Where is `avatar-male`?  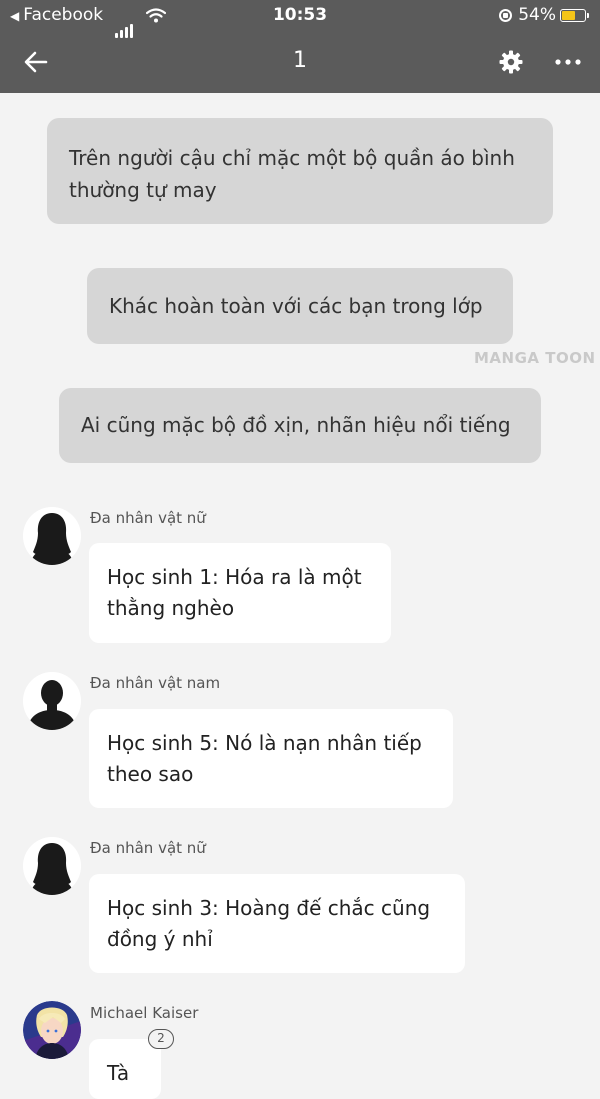
avatar-male is located at coordinates (52, 701).